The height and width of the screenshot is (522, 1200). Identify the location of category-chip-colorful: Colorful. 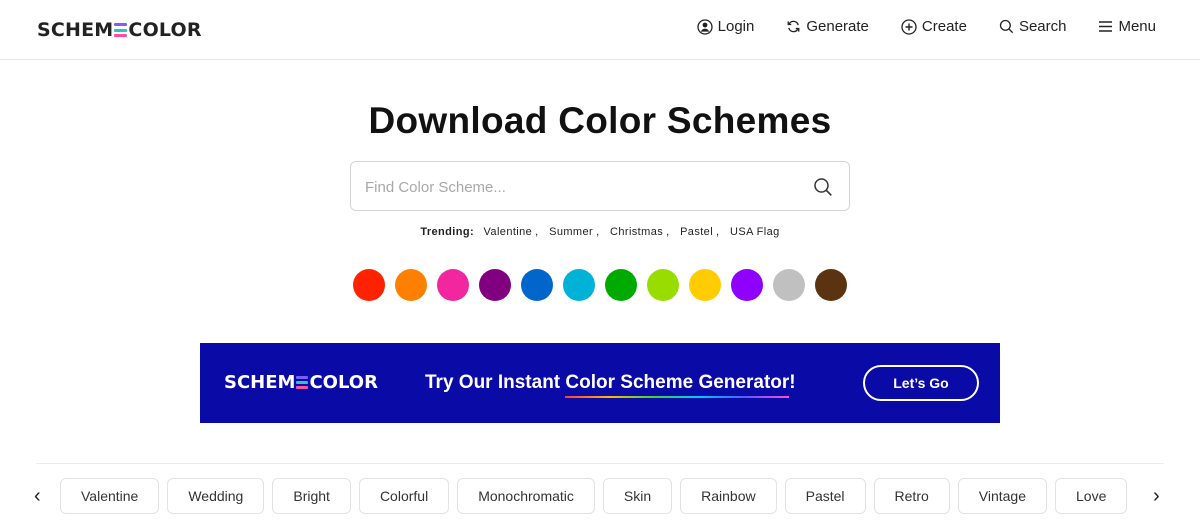
(404, 496).